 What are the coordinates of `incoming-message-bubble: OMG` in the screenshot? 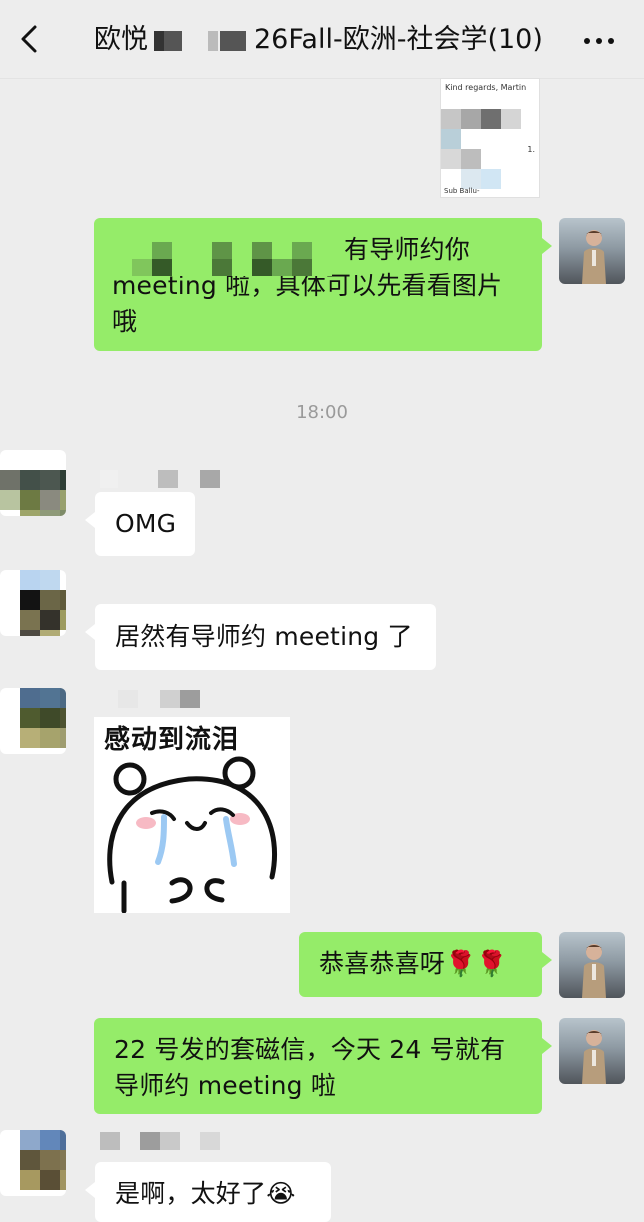 It's located at (140, 524).